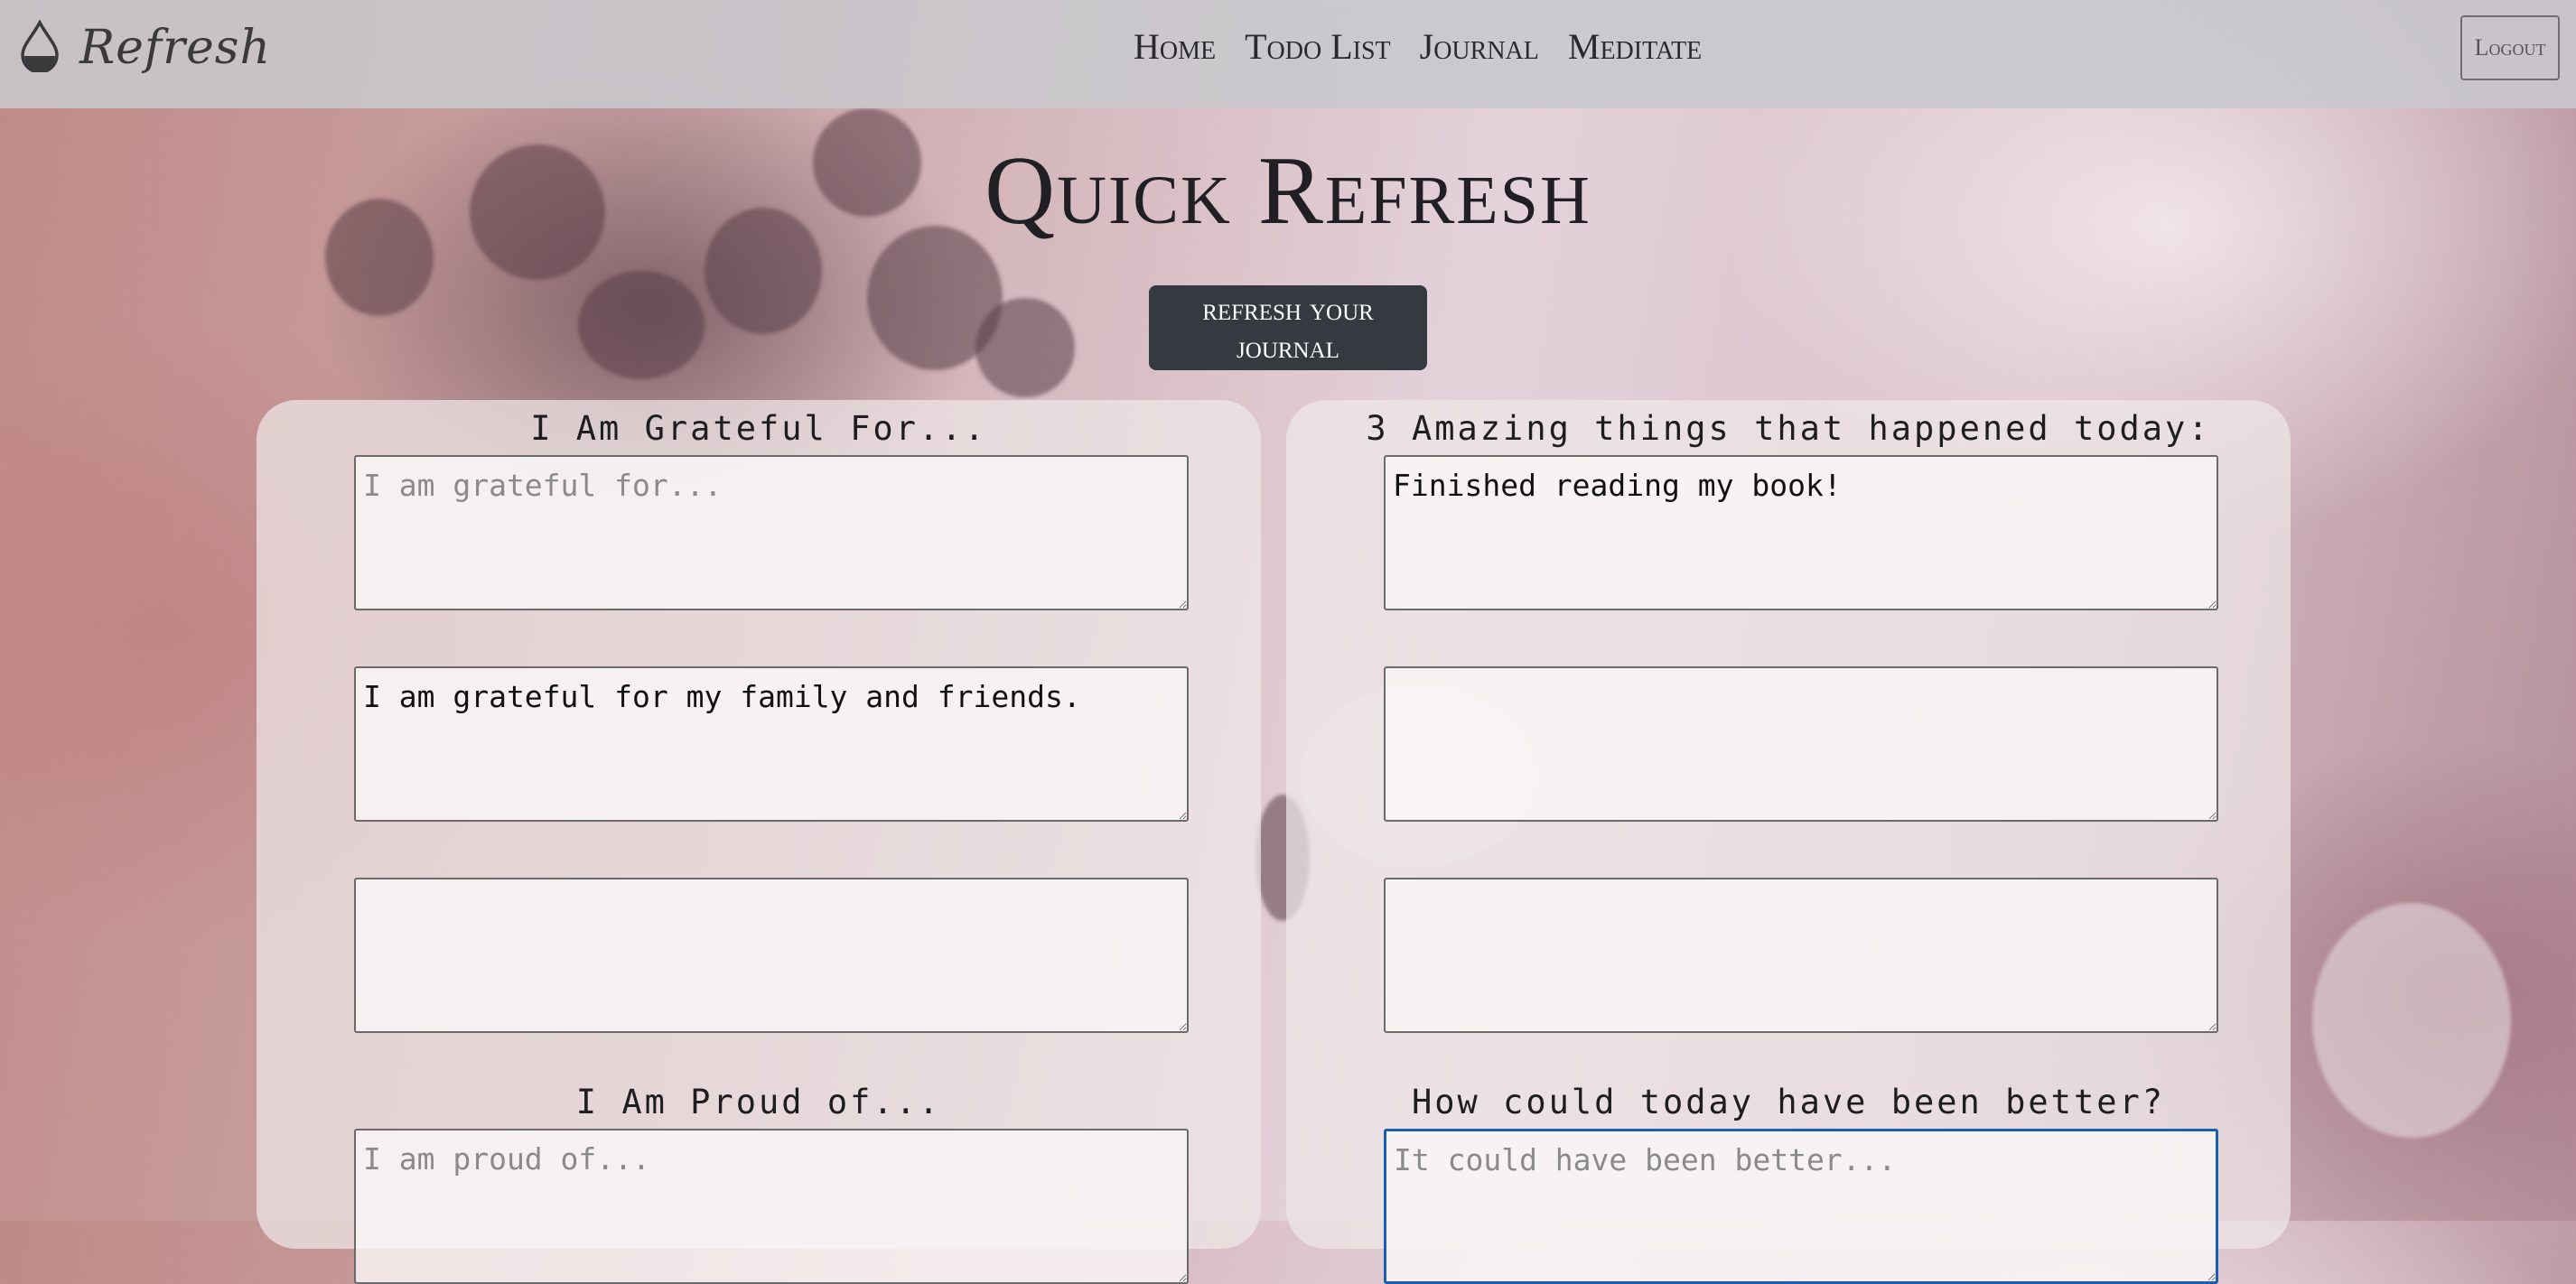 The width and height of the screenshot is (2576, 1284). I want to click on grateful-entry-2: I am grateful for my family and friends., so click(771, 744).